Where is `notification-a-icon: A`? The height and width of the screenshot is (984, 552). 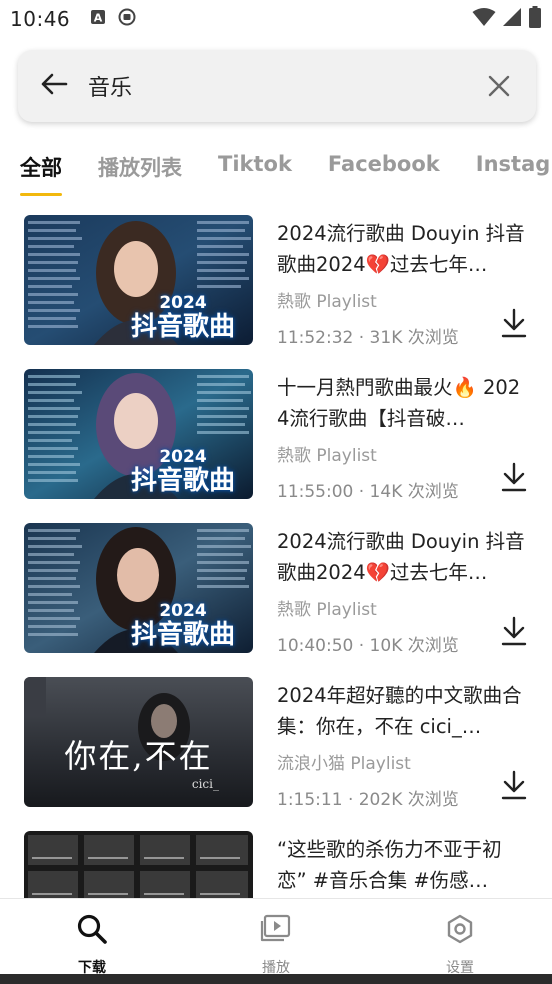 notification-a-icon: A is located at coordinates (98, 19).